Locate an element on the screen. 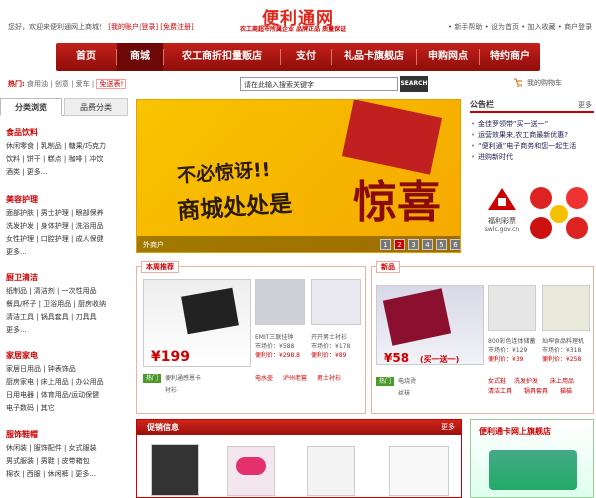  category-line: 女性护理 | 口腔护理 | 成人保健 is located at coordinates (66, 239).